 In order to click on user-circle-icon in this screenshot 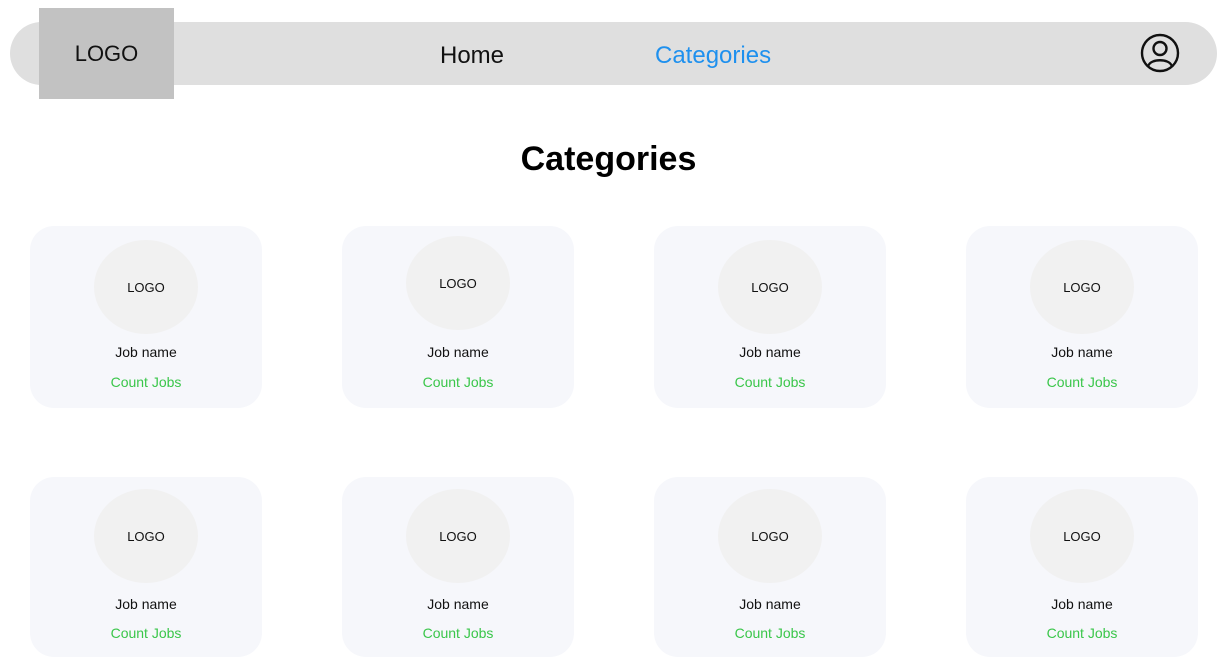, I will do `click(1160, 53)`.